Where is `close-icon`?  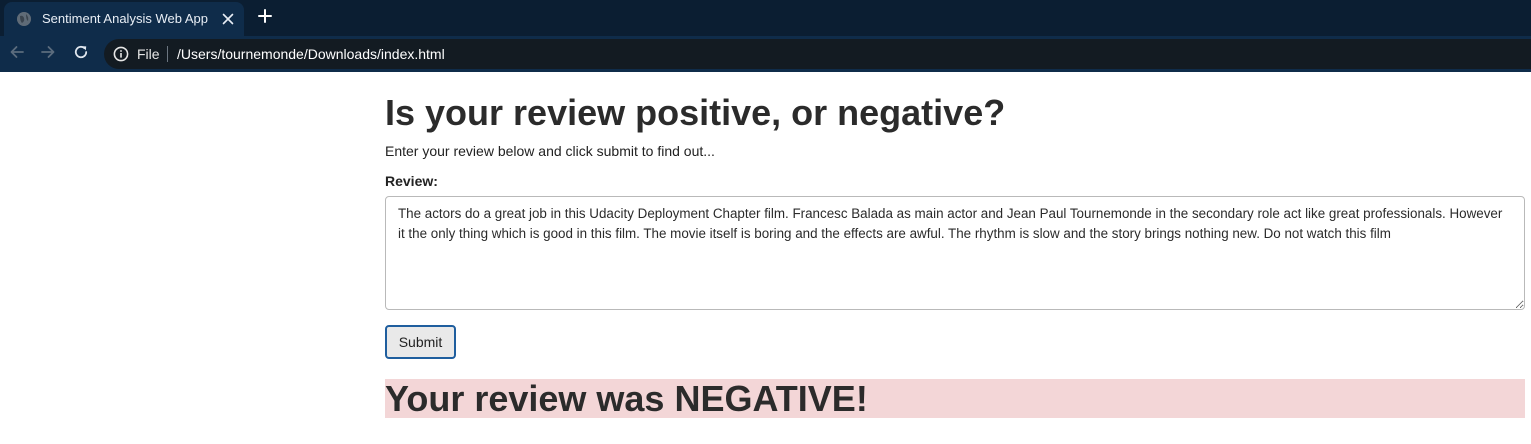
close-icon is located at coordinates (228, 19).